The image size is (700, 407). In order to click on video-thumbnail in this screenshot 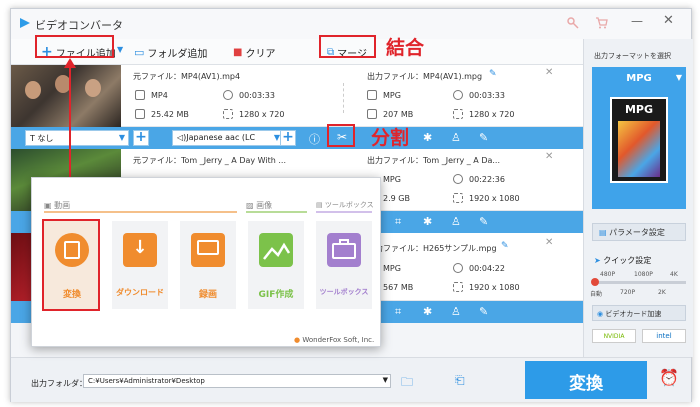, I will do `click(66, 96)`.